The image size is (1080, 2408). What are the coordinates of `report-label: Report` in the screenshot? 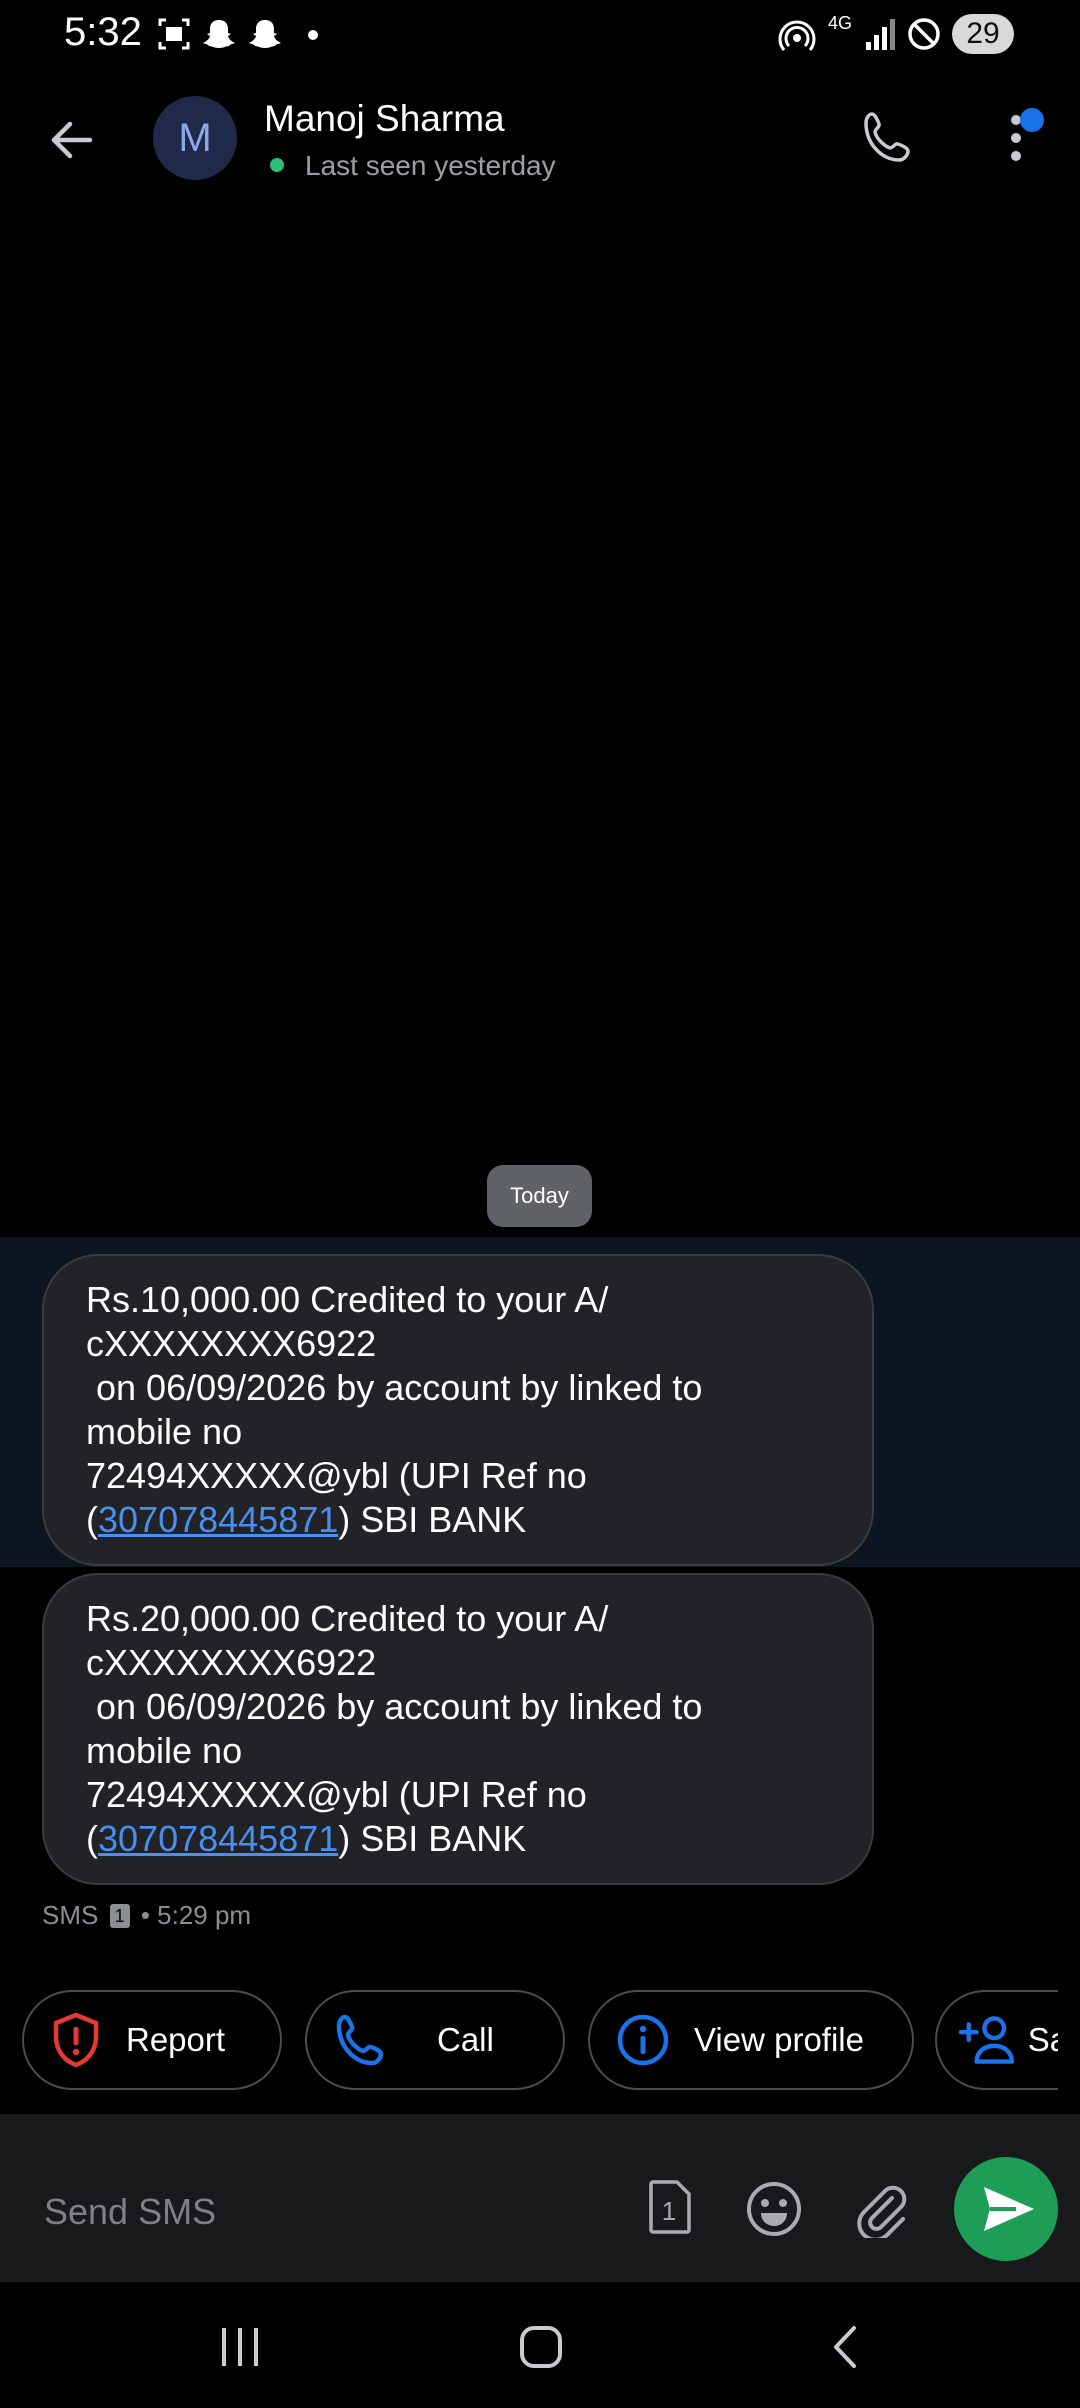 It's located at (176, 2039).